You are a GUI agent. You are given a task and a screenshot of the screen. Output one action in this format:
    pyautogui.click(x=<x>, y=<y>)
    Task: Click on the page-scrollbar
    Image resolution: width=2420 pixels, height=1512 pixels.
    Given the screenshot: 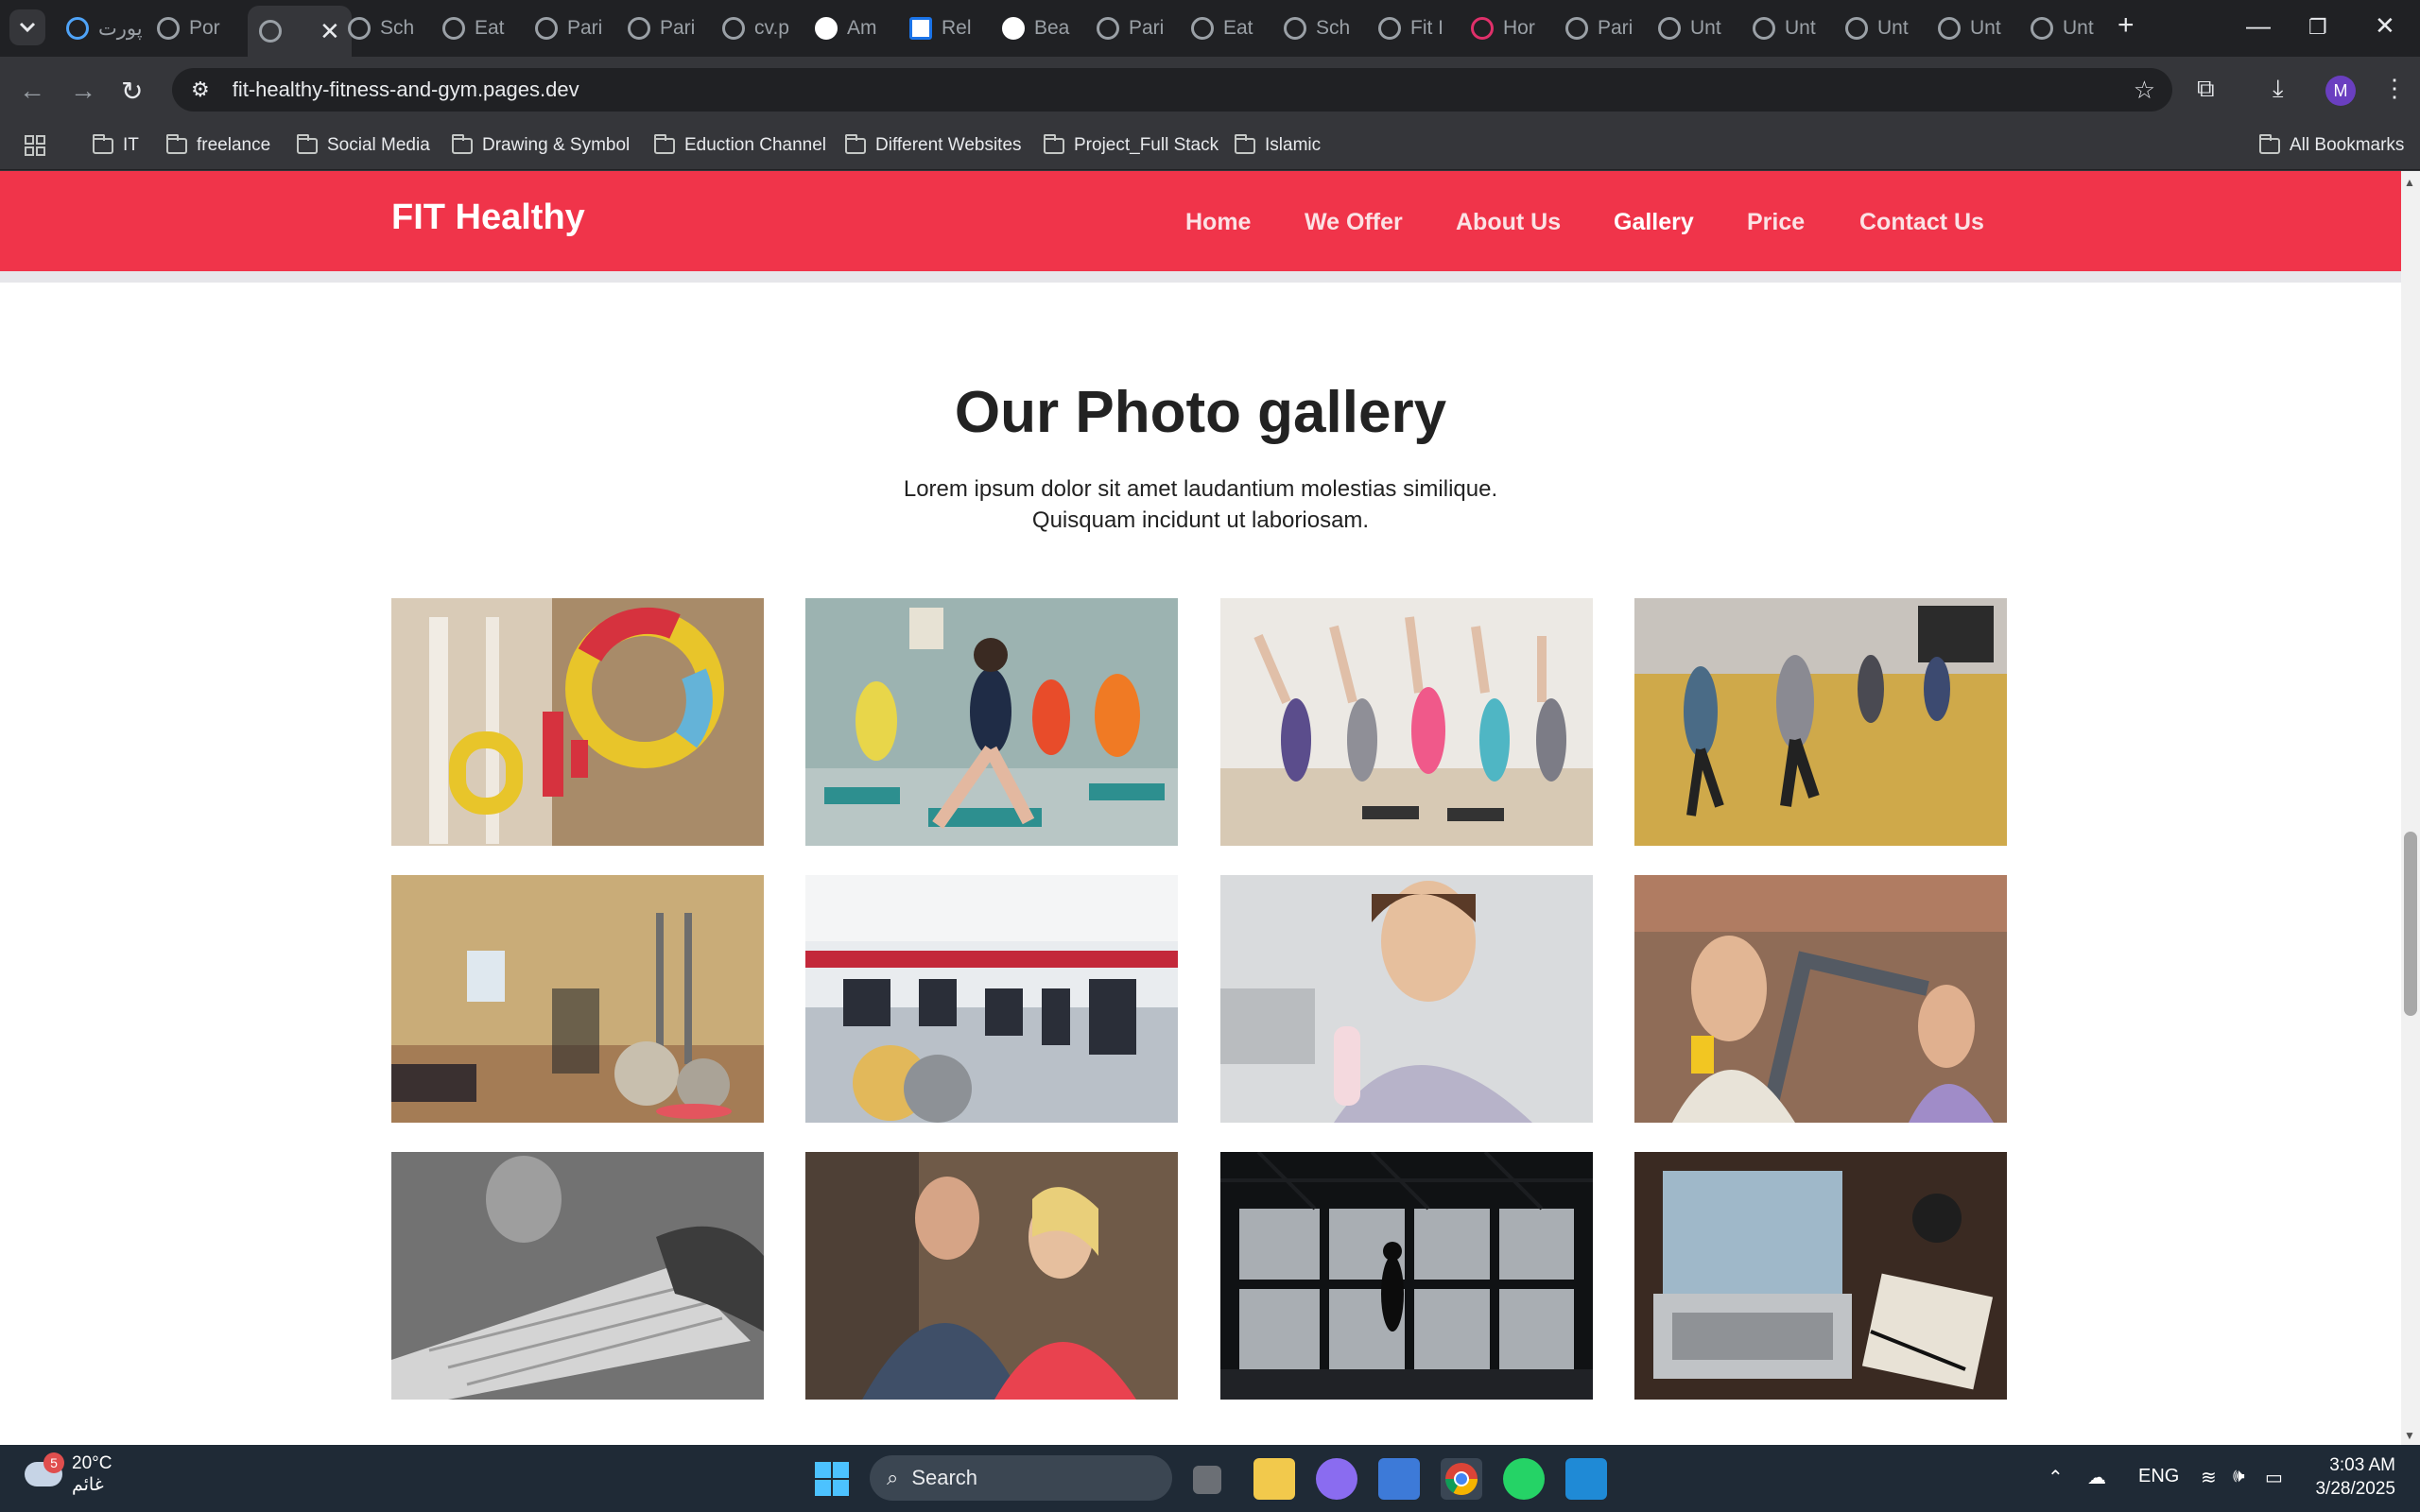 What is the action you would take?
    pyautogui.click(x=2410, y=808)
    